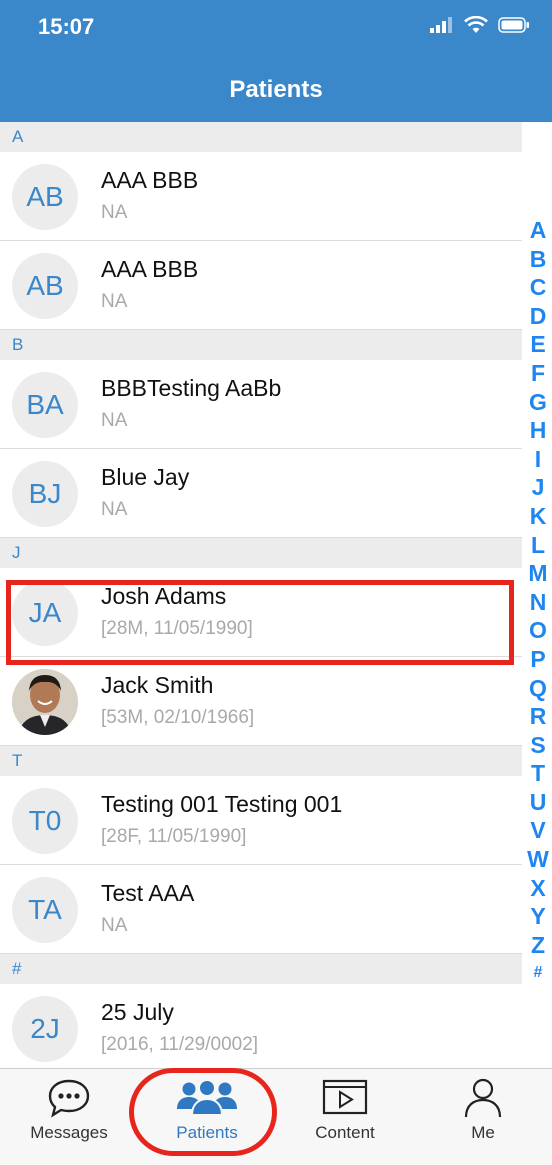 The height and width of the screenshot is (1165, 552). What do you see at coordinates (538, 545) in the screenshot?
I see `index-letter-l: L` at bounding box center [538, 545].